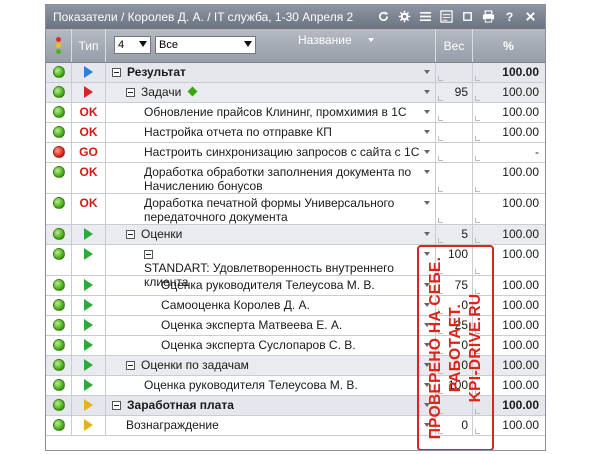 The height and width of the screenshot is (454, 591). What do you see at coordinates (475, 348) in the screenshot?
I see `stamp-line-3: KPI-DRIVE.RU` at bounding box center [475, 348].